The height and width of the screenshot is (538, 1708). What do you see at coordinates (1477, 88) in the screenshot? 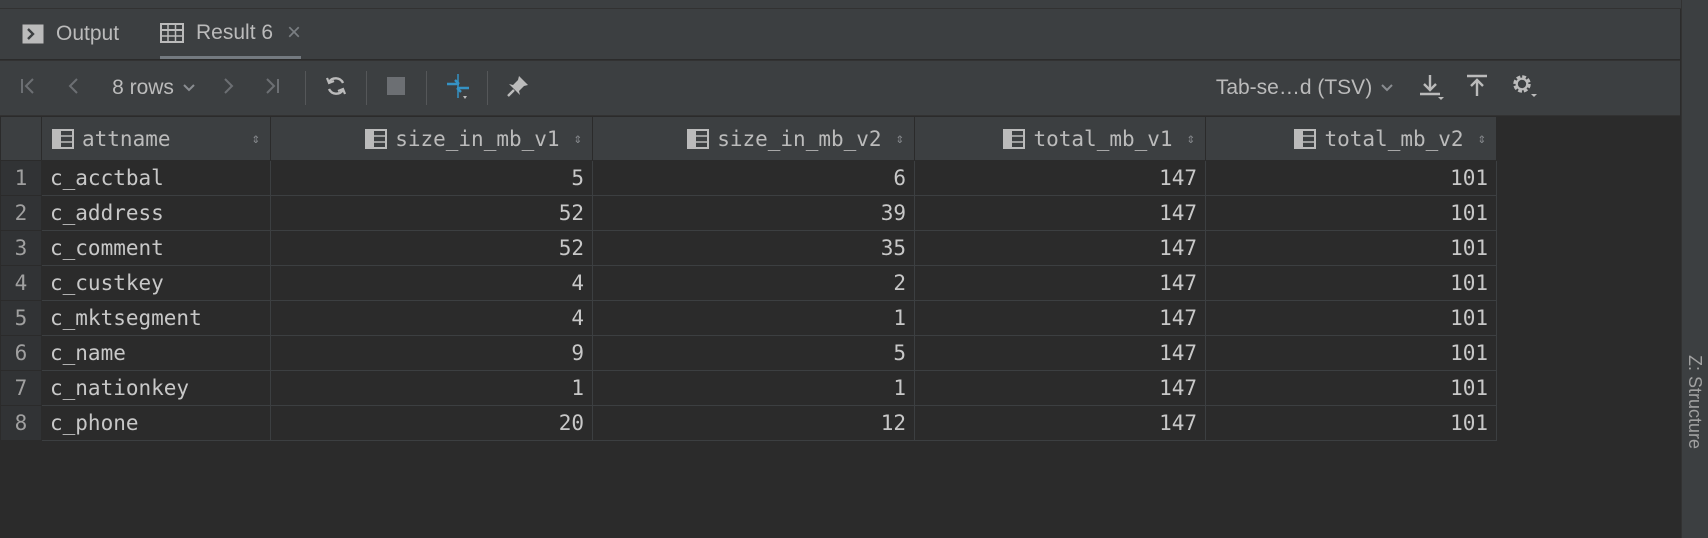
I see `upload-button` at bounding box center [1477, 88].